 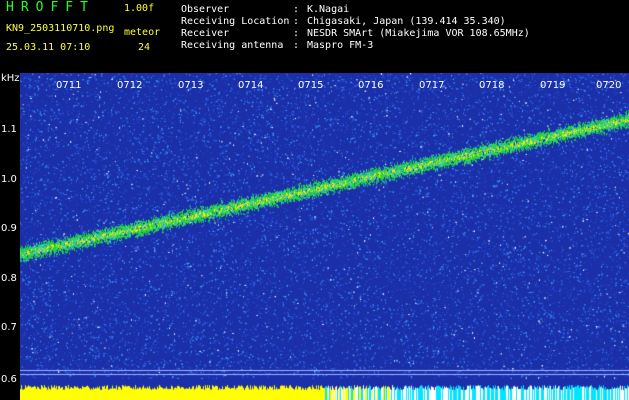 What do you see at coordinates (9, 129) in the screenshot?
I see `freq-label-1-1: 1.1` at bounding box center [9, 129].